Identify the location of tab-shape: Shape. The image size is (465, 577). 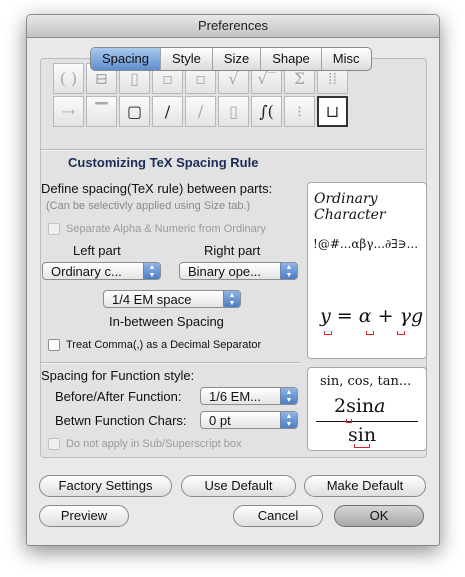
(291, 59).